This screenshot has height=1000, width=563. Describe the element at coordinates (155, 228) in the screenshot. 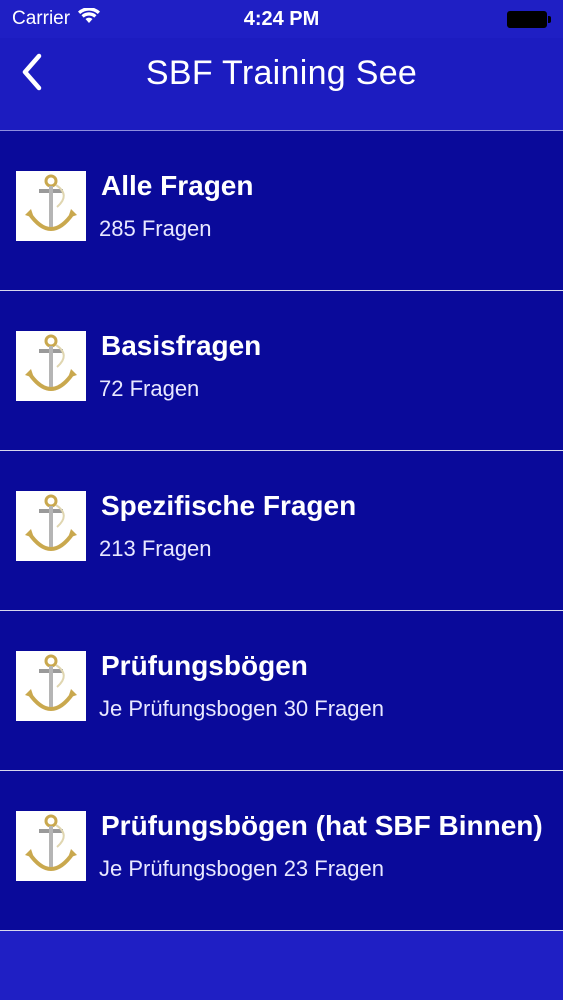

I see `list-item-subtitle: 285 Fragen` at that location.